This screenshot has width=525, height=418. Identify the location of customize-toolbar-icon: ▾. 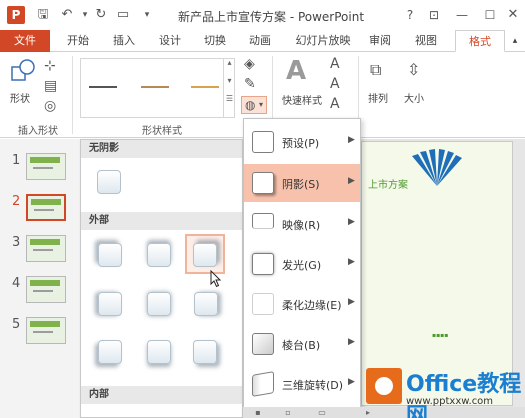
(147, 15).